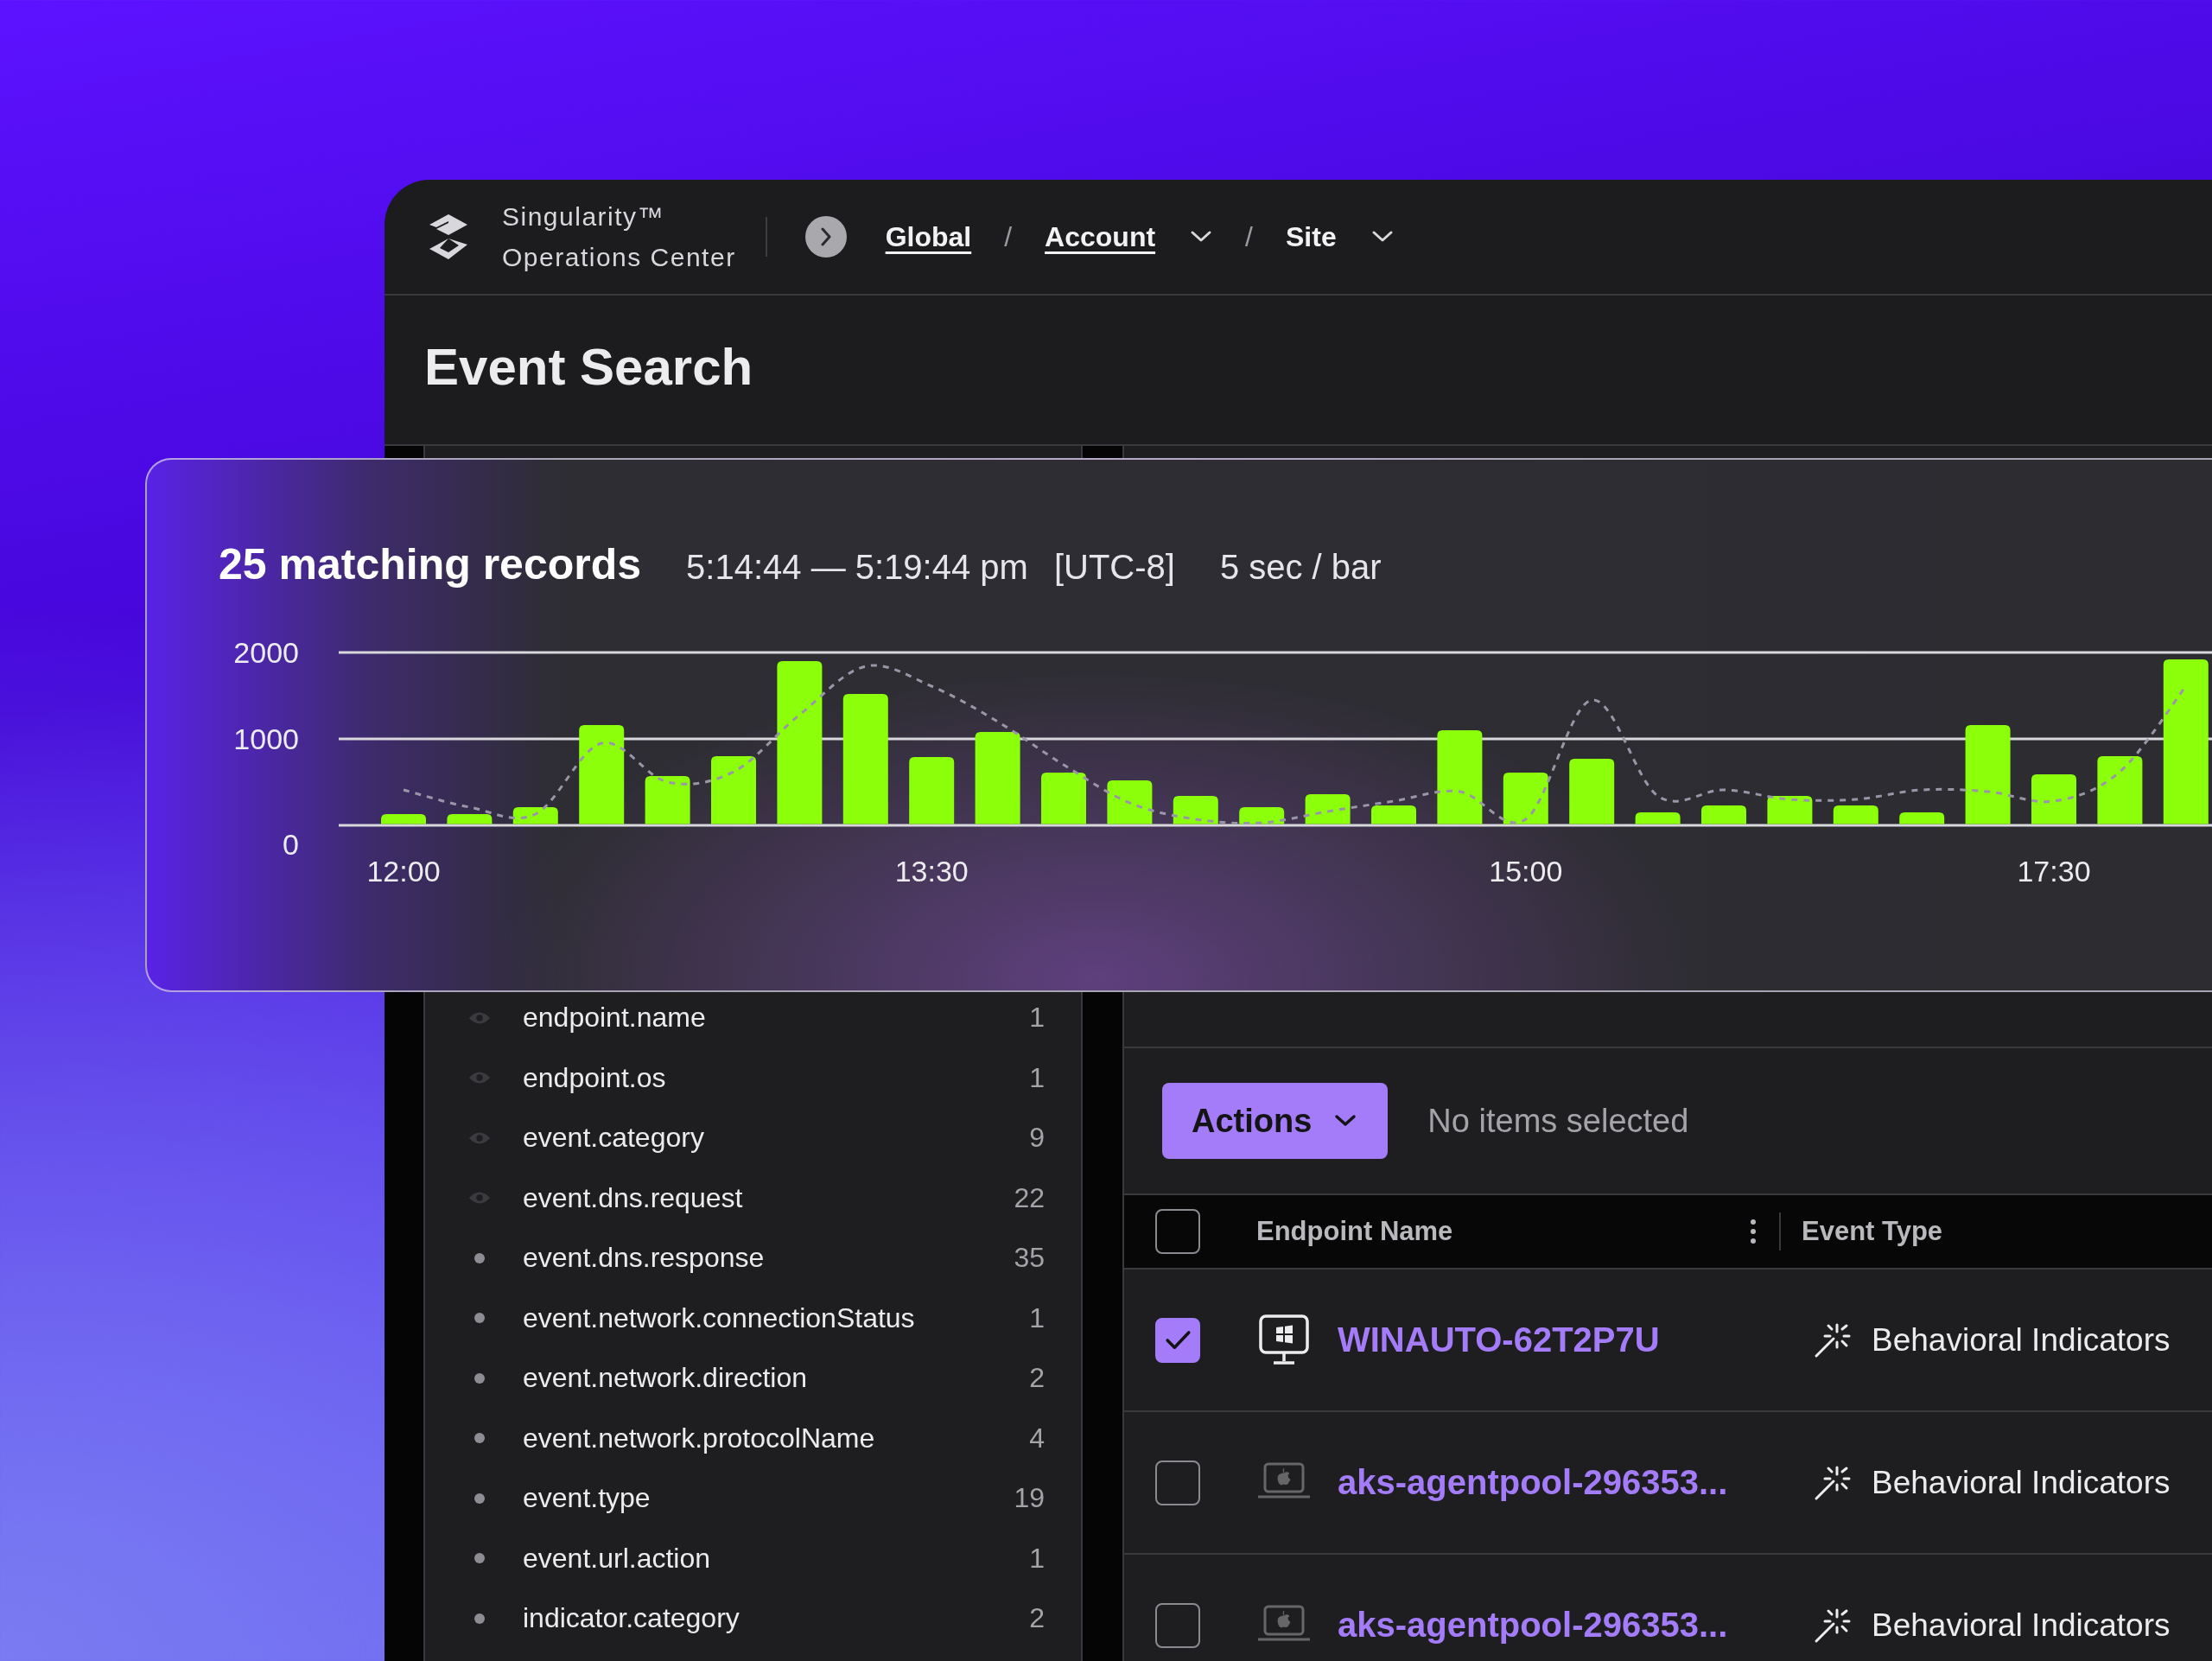 This screenshot has height=1661, width=2212. I want to click on field-name: endpoint.os, so click(776, 1077).